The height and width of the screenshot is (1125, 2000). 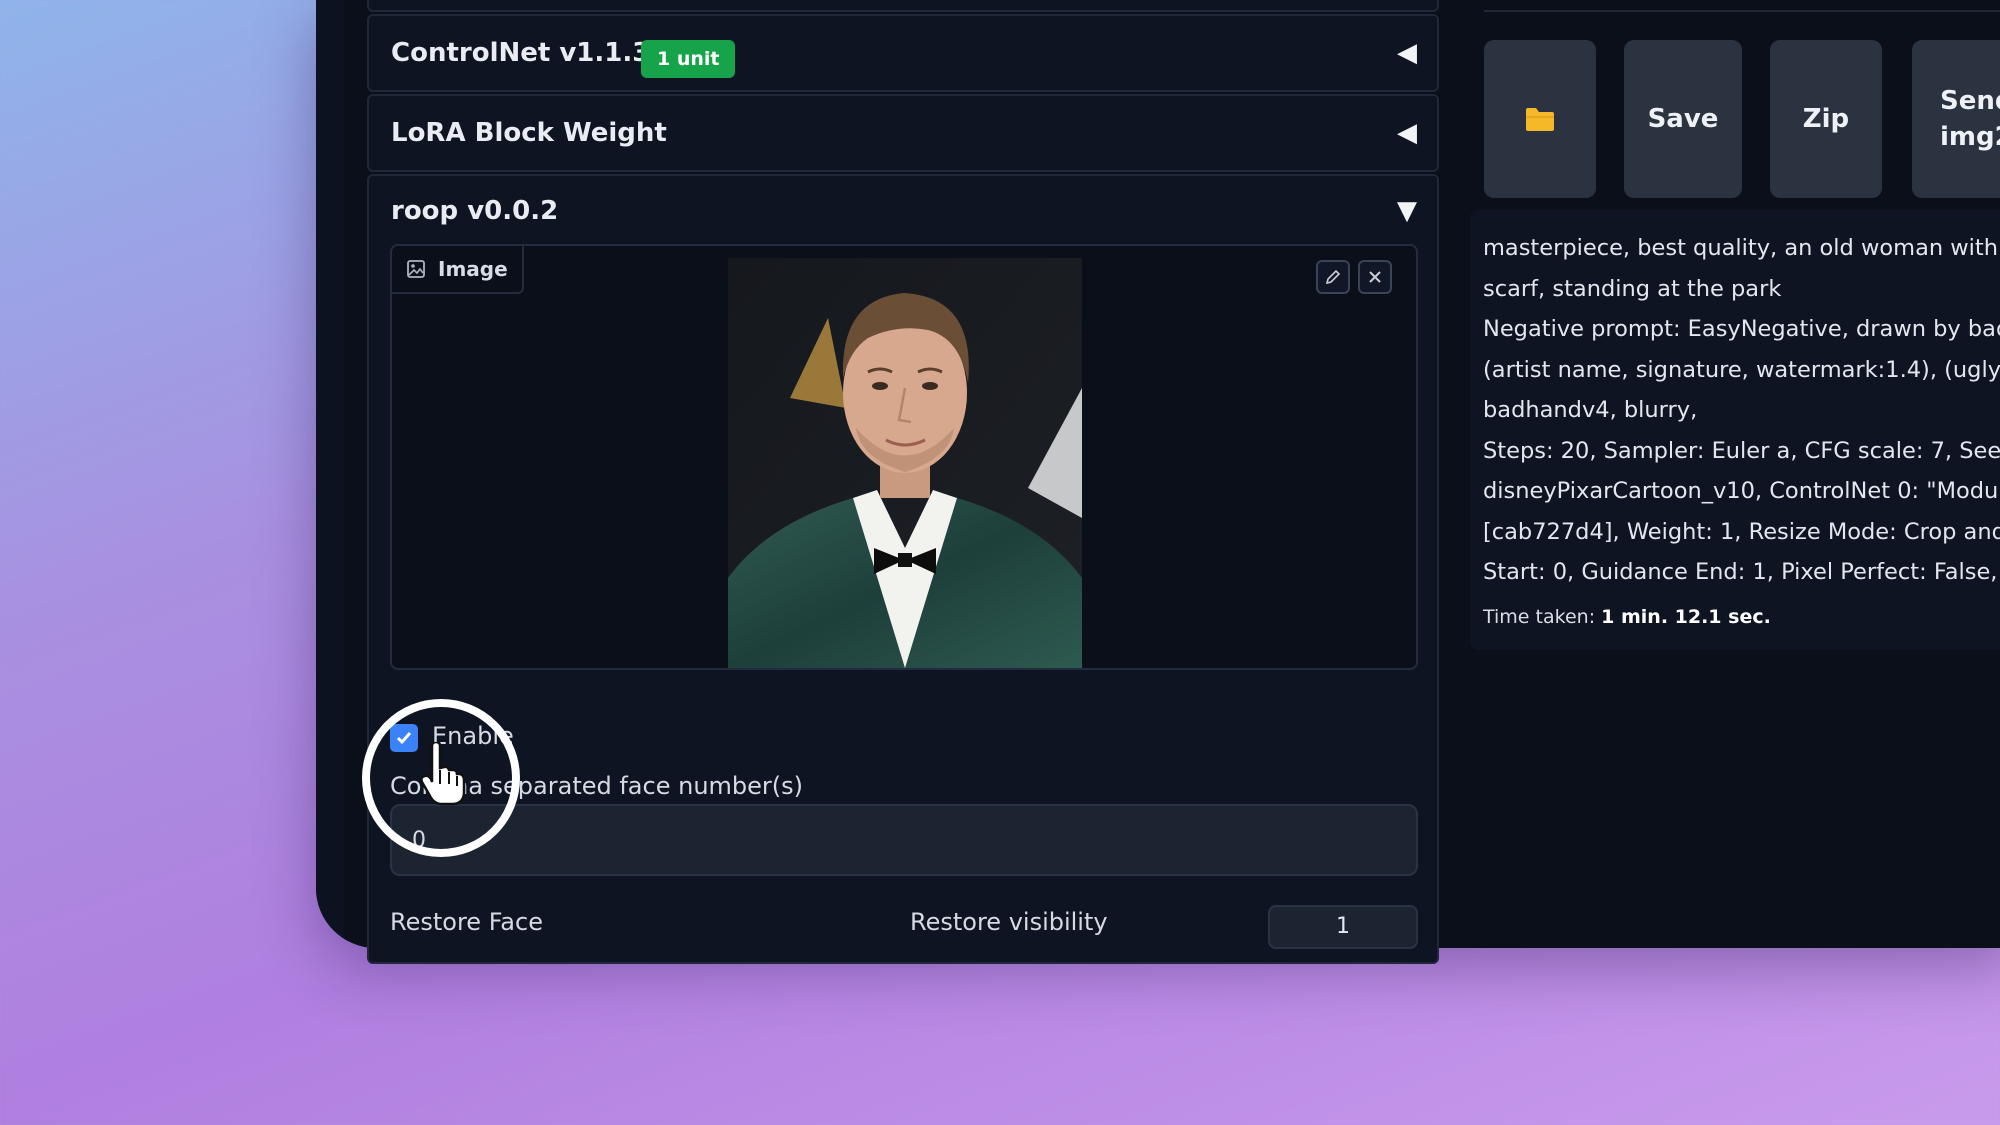 I want to click on info-line: badhandv4, blurry,, so click(x=1590, y=410).